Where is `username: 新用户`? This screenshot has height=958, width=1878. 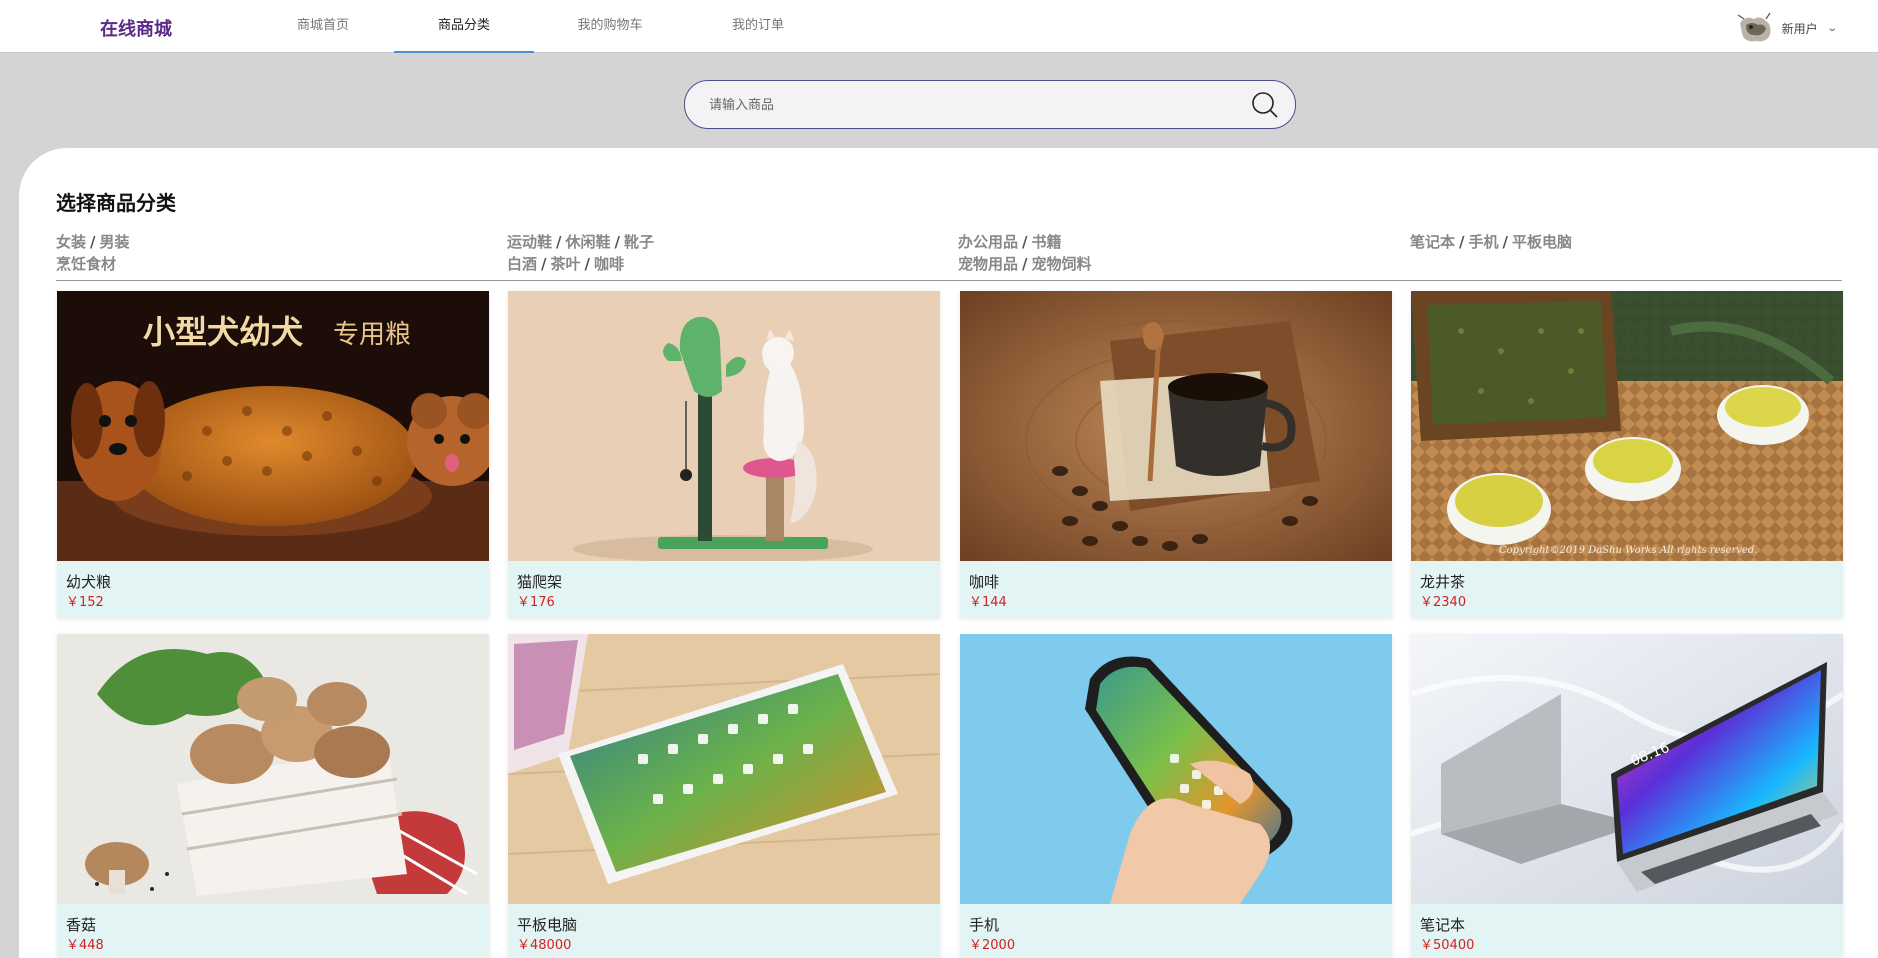
username: 新用户 is located at coordinates (1799, 28).